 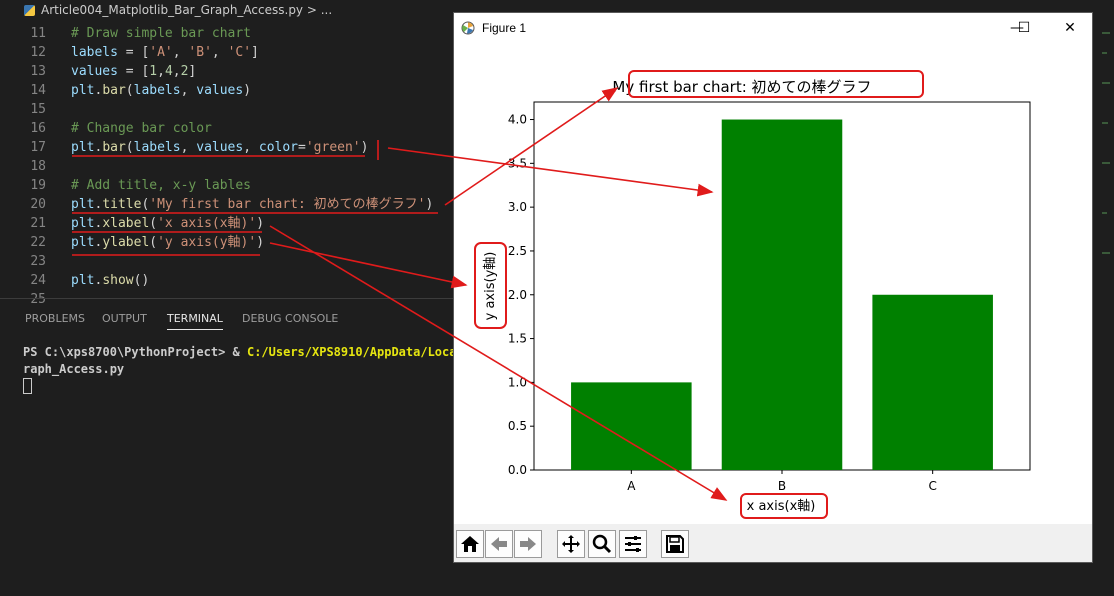 I want to click on arrow-to-bar, so click(x=550, y=172).